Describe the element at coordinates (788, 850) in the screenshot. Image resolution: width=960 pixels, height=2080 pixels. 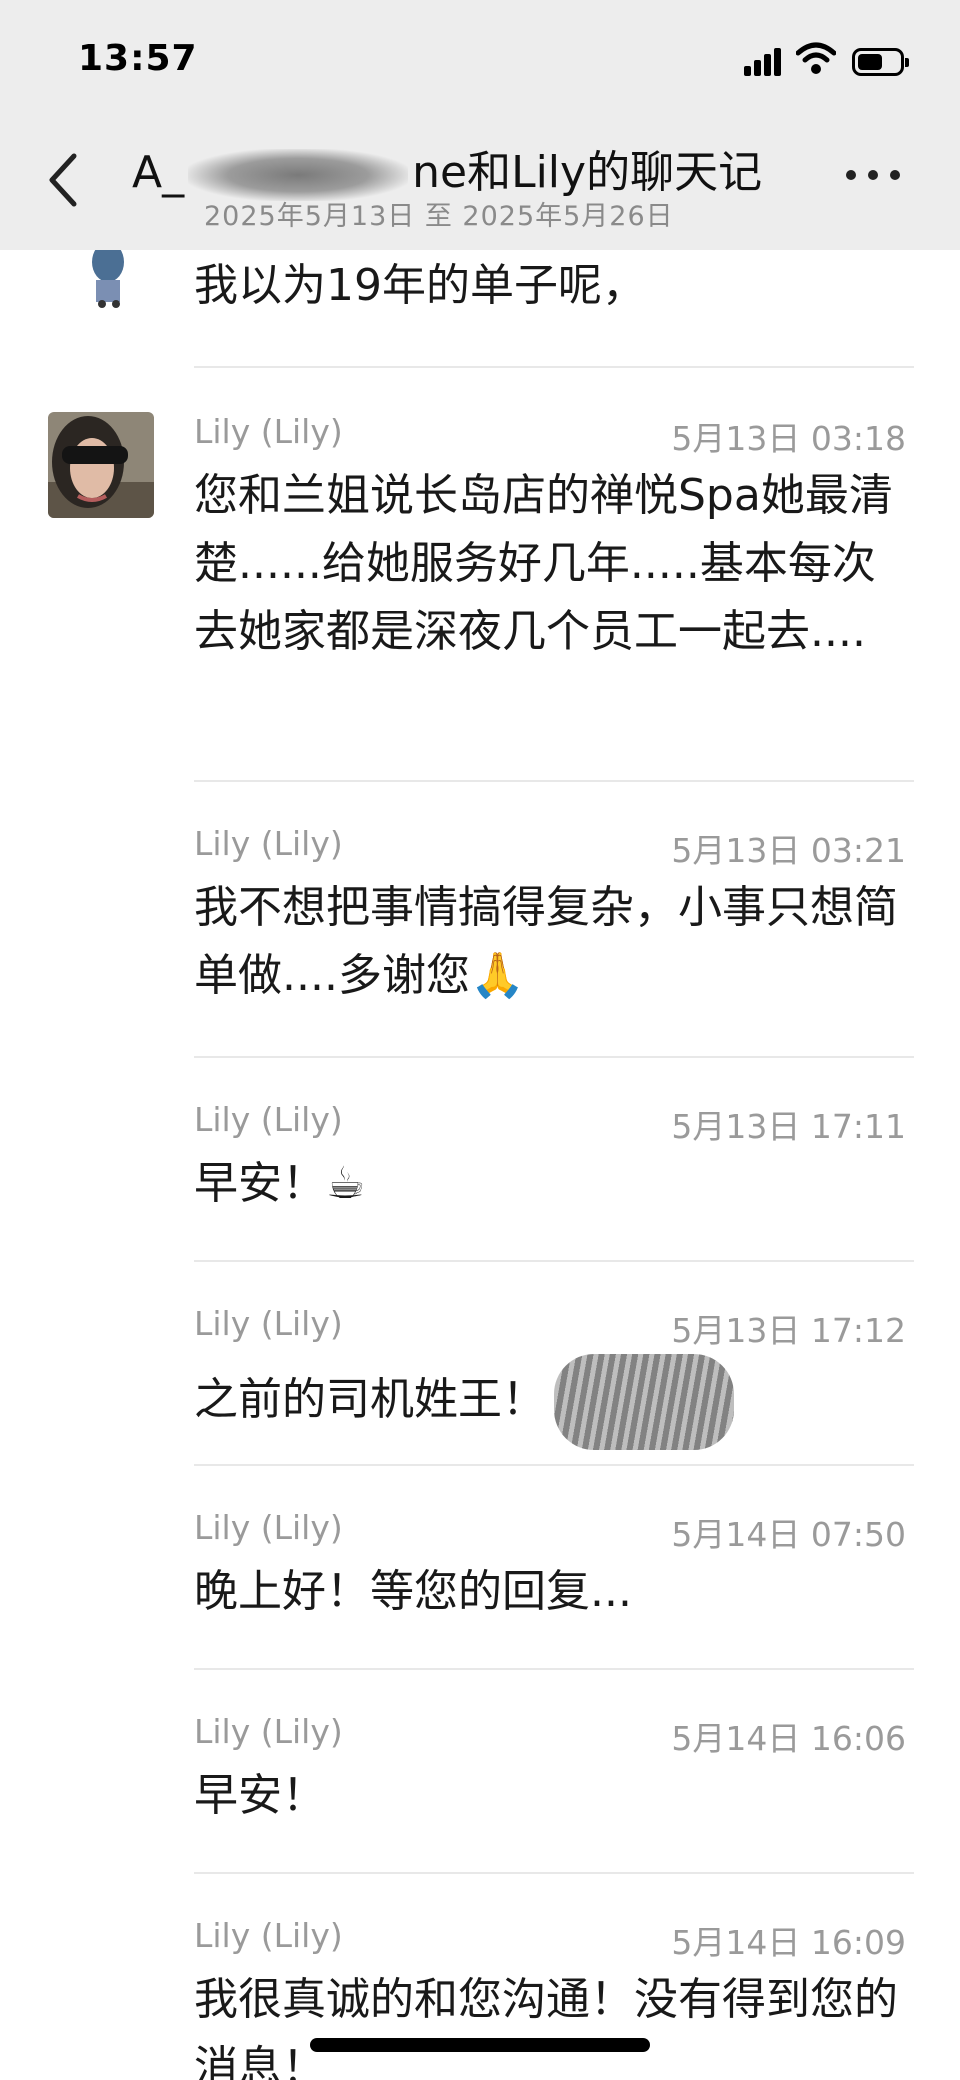
I see `message-time: 5月13日 03:21` at that location.